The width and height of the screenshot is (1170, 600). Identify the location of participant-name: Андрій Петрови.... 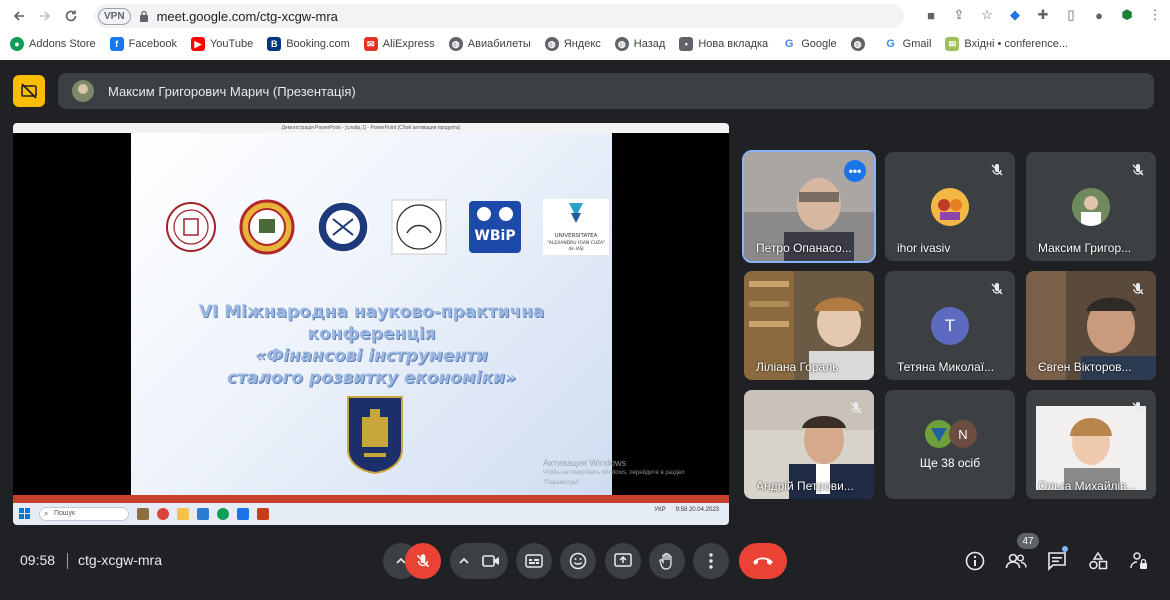
(805, 486).